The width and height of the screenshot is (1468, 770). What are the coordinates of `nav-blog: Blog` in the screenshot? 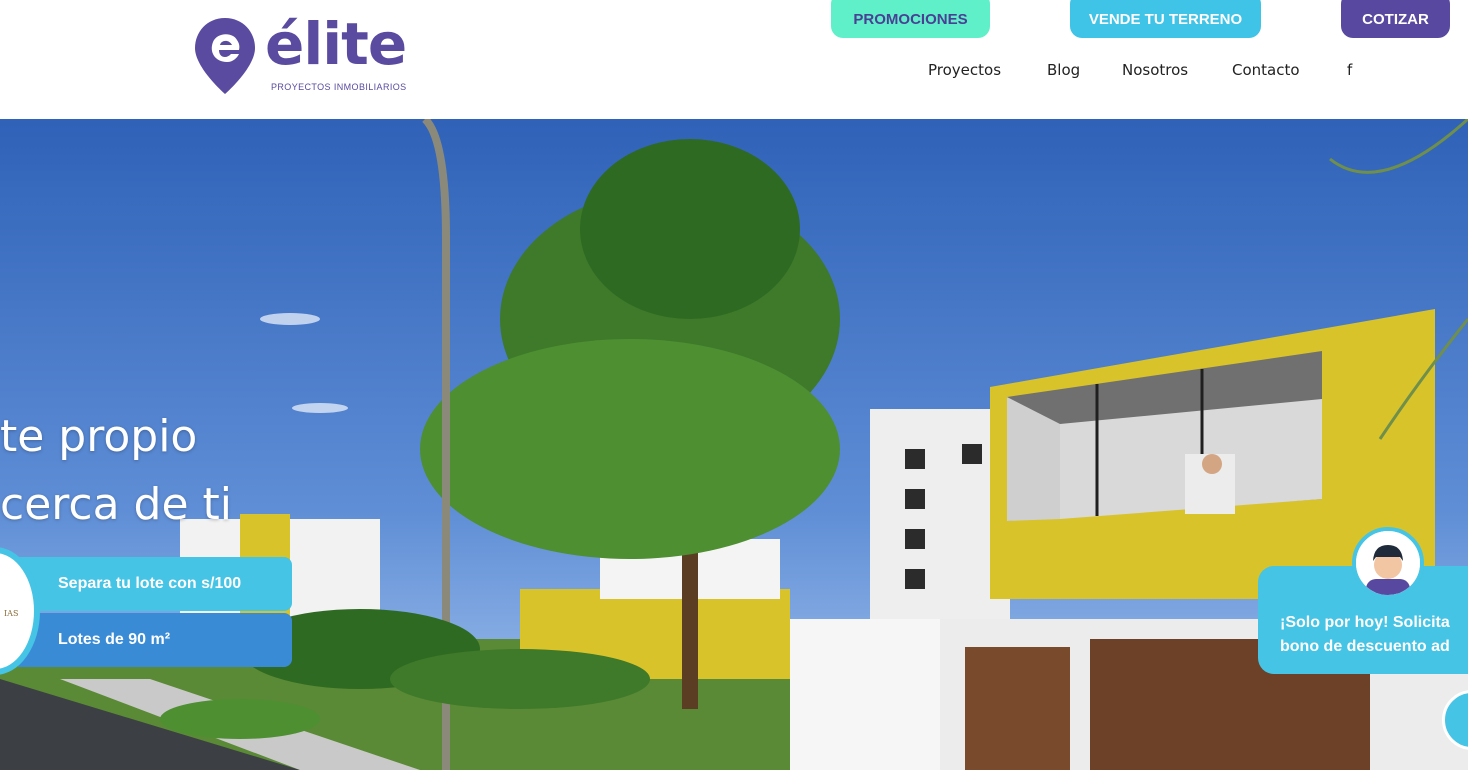 It's located at (1063, 70).